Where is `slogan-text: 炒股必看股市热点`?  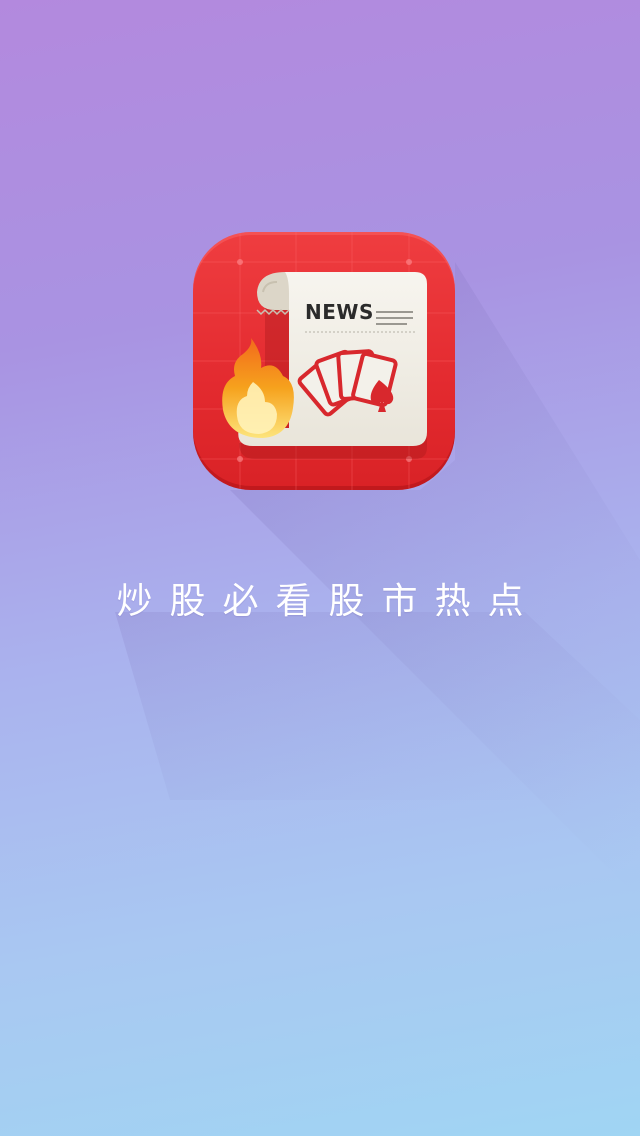 slogan-text: 炒股必看股市热点 is located at coordinates (328, 601).